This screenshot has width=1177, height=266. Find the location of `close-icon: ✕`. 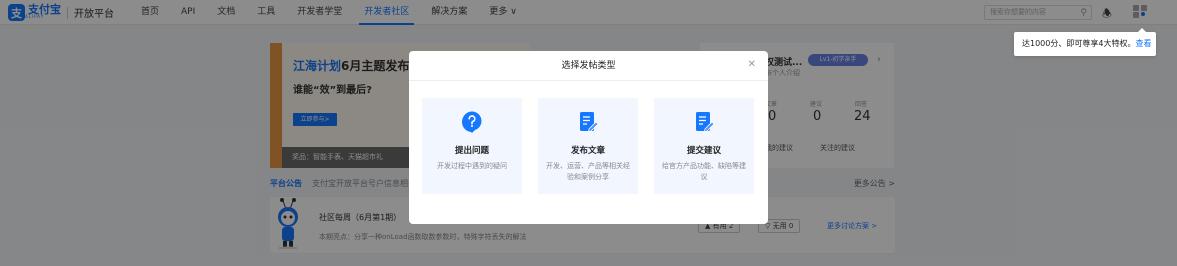

close-icon: ✕ is located at coordinates (752, 65).